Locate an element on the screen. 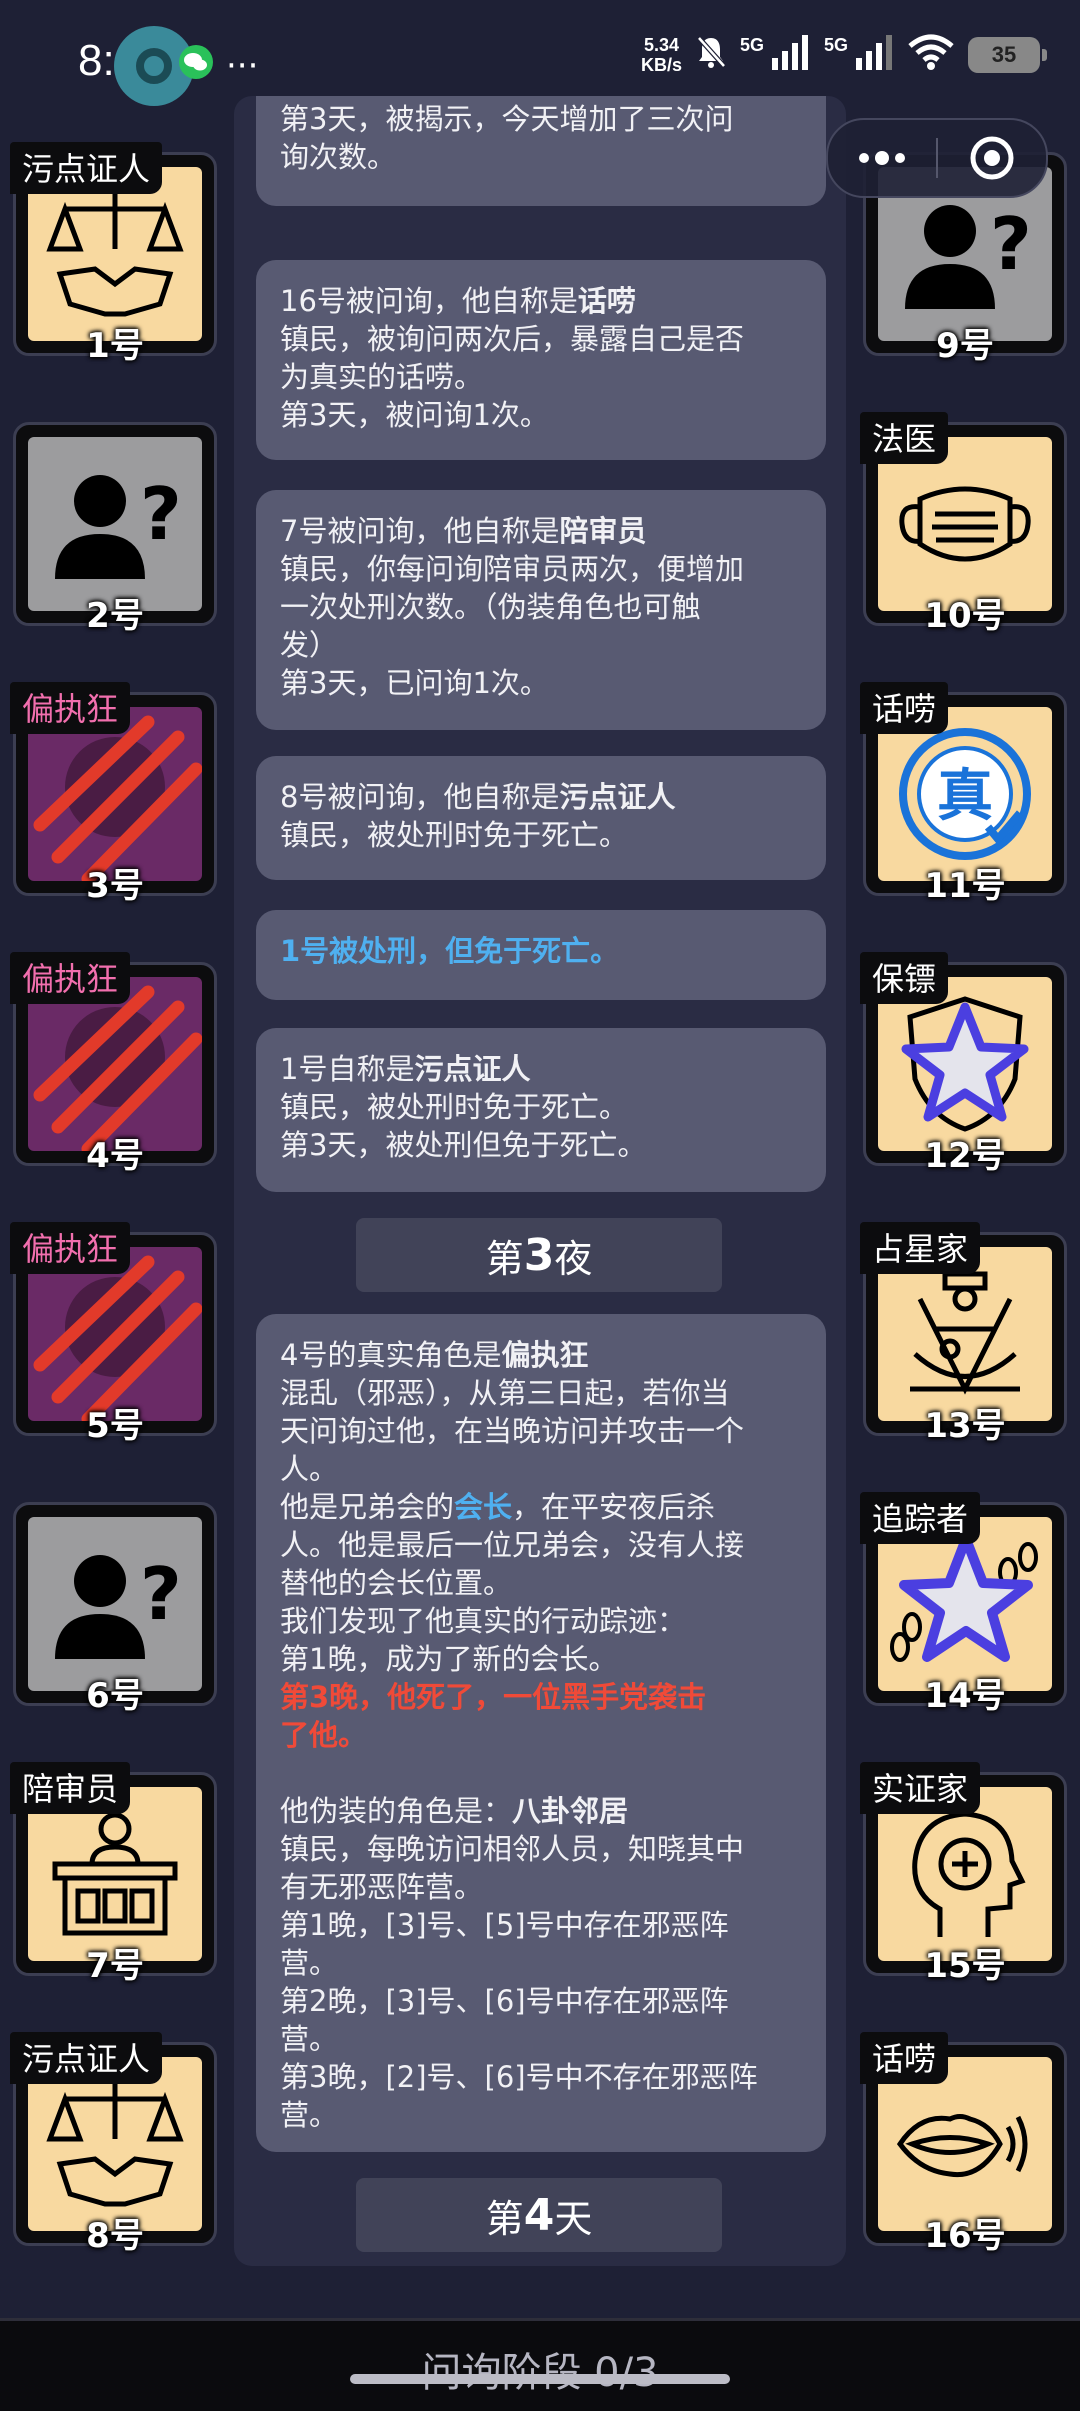 The width and height of the screenshot is (1080, 2411). player-seat-11: 真 话唠 11号 is located at coordinates (965, 794).